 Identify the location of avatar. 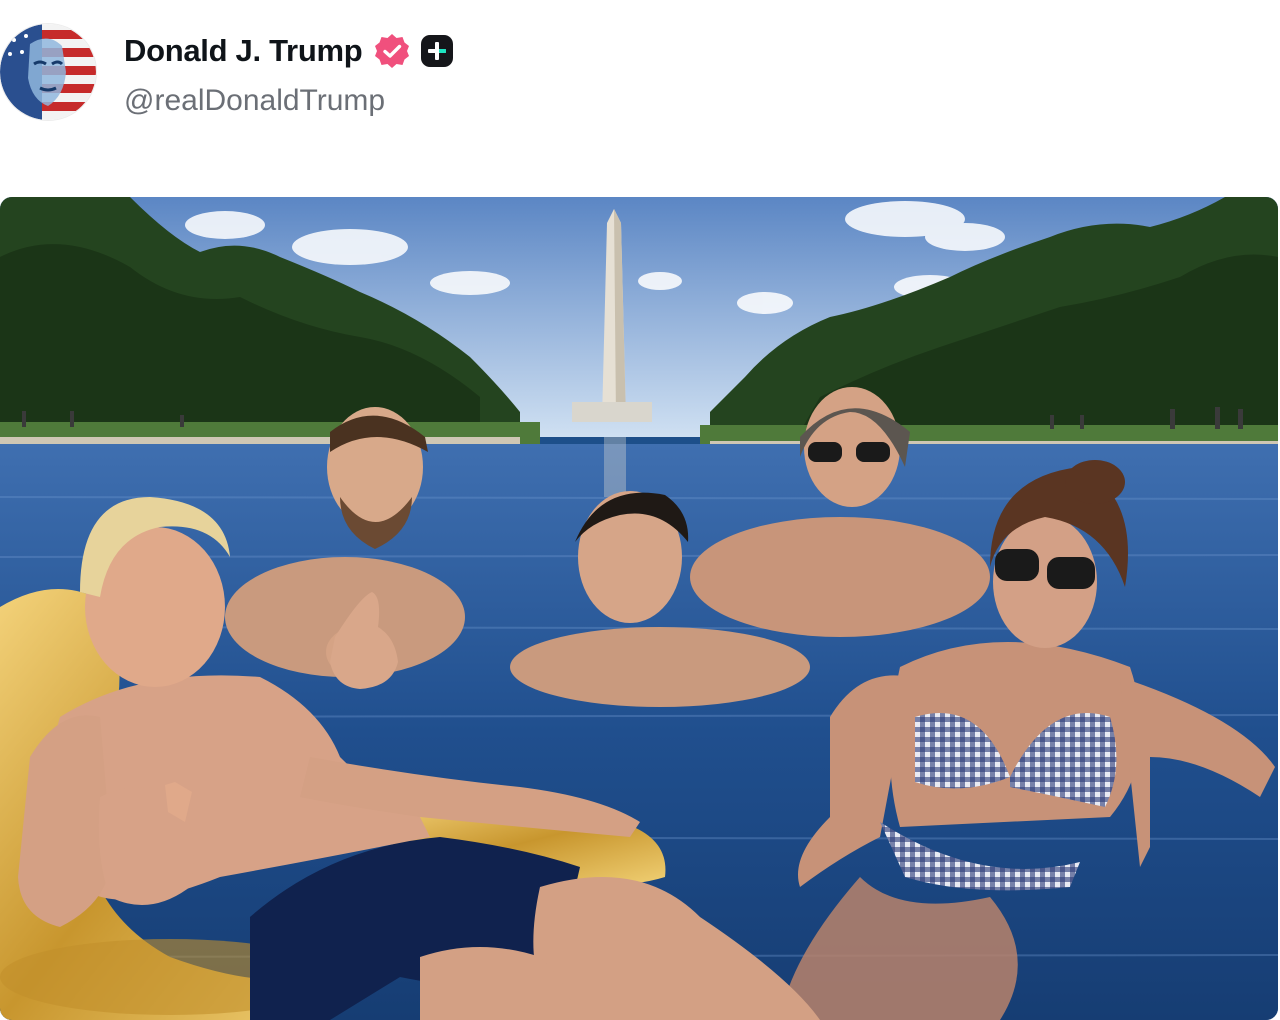
(48, 72).